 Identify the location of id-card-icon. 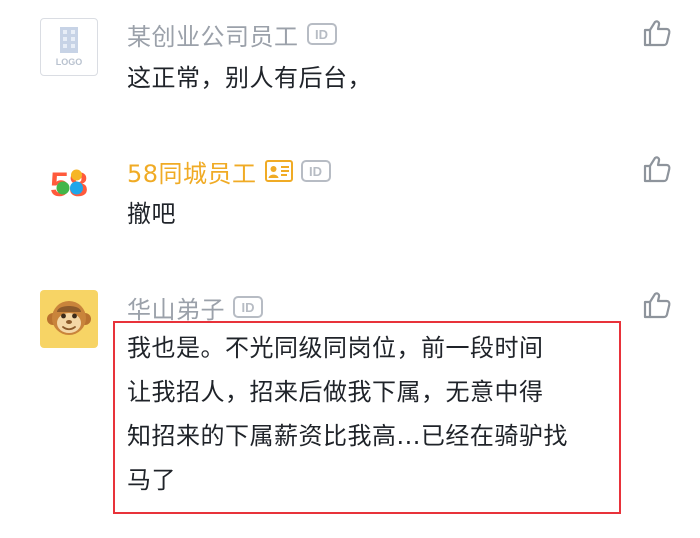
(278, 171).